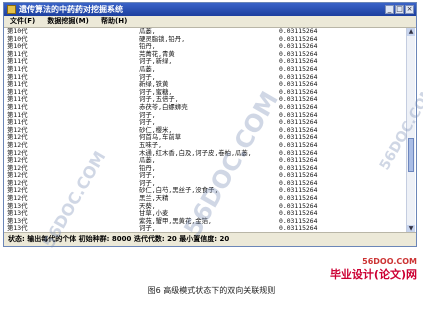 Image resolution: width=423 pixels, height=310 pixels. I want to click on list-row: 第11代 赤茯苓,白螺蛳壳 0.03115264, so click(206, 107).